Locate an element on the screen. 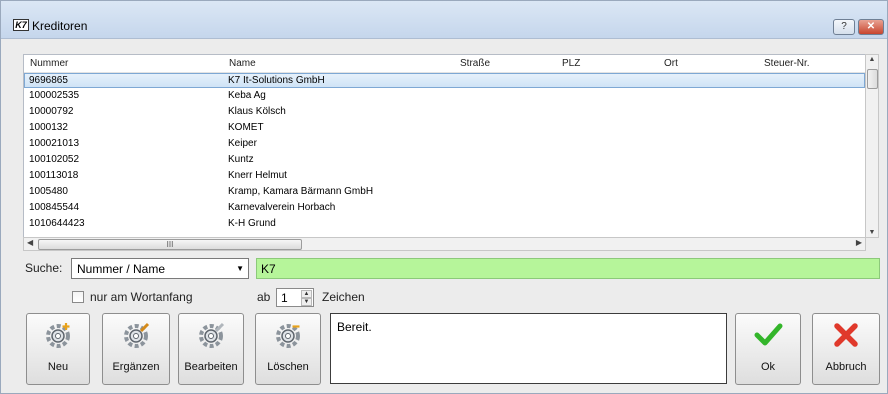 The height and width of the screenshot is (394, 888). cell-nummer: 1010644423 is located at coordinates (57, 223).